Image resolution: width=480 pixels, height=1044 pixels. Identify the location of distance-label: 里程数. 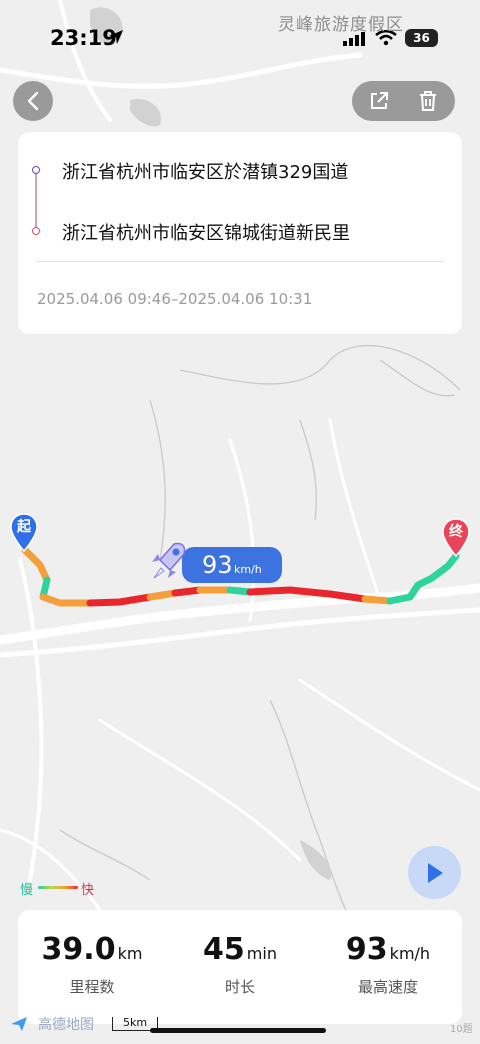
(92, 987).